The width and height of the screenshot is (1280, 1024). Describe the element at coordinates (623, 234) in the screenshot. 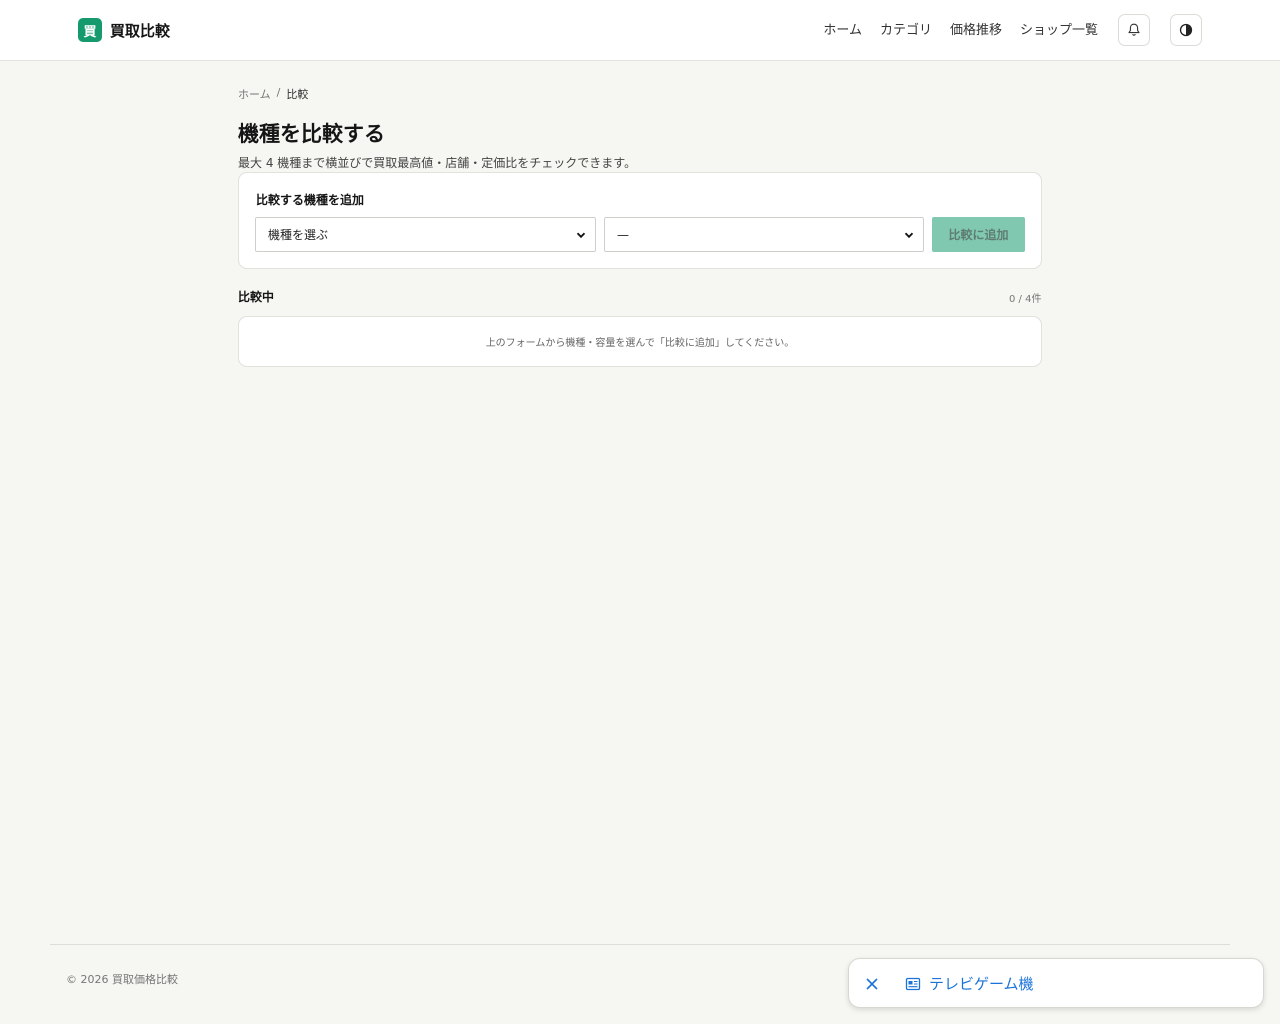

I see `capacity-select-value: —` at that location.